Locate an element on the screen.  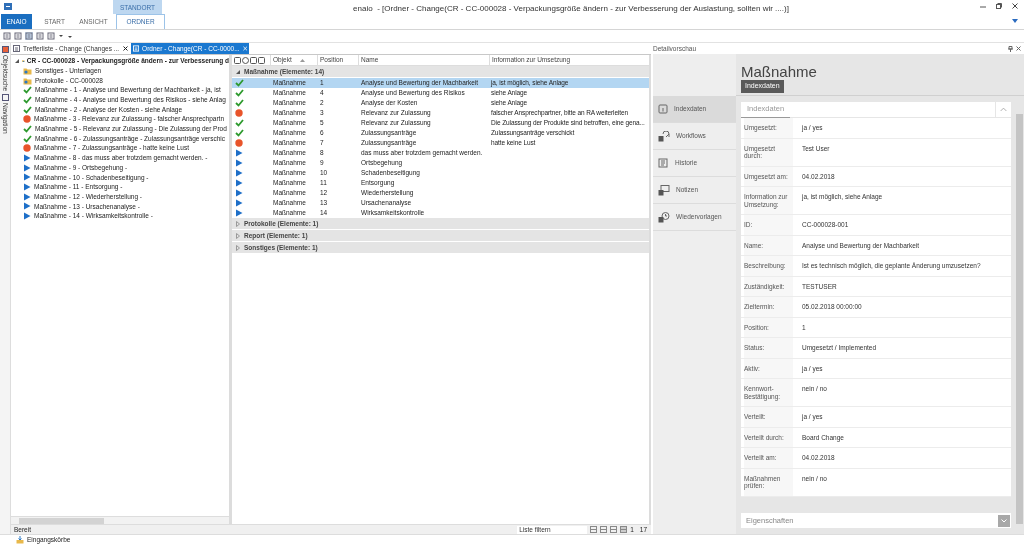
ribbon-expand-icon is located at coordinates (1015, 21).